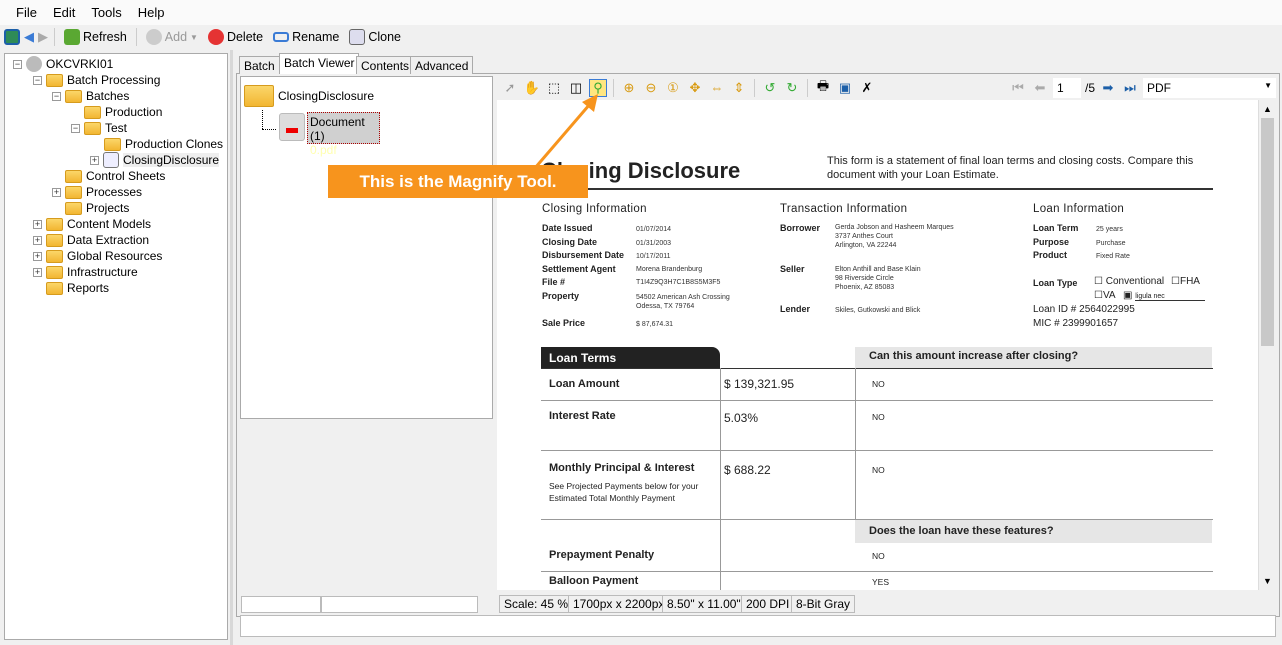  What do you see at coordinates (654, 243) in the screenshot?
I see `value: 01/31/2003` at bounding box center [654, 243].